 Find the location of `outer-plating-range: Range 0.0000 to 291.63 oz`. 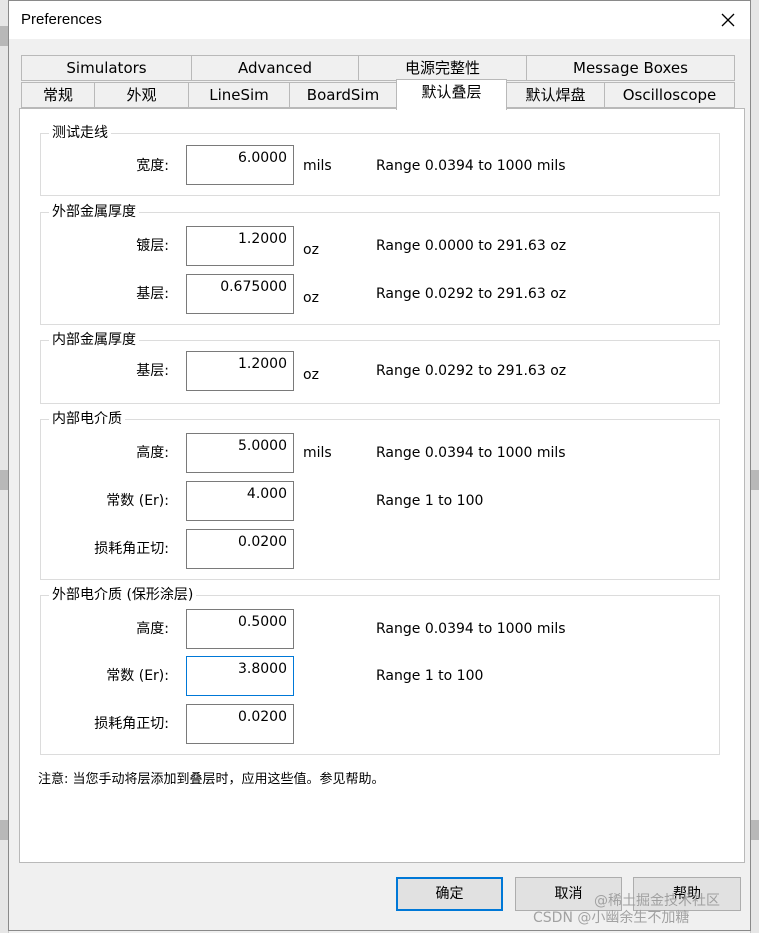

outer-plating-range: Range 0.0000 to 291.63 oz is located at coordinates (471, 246).